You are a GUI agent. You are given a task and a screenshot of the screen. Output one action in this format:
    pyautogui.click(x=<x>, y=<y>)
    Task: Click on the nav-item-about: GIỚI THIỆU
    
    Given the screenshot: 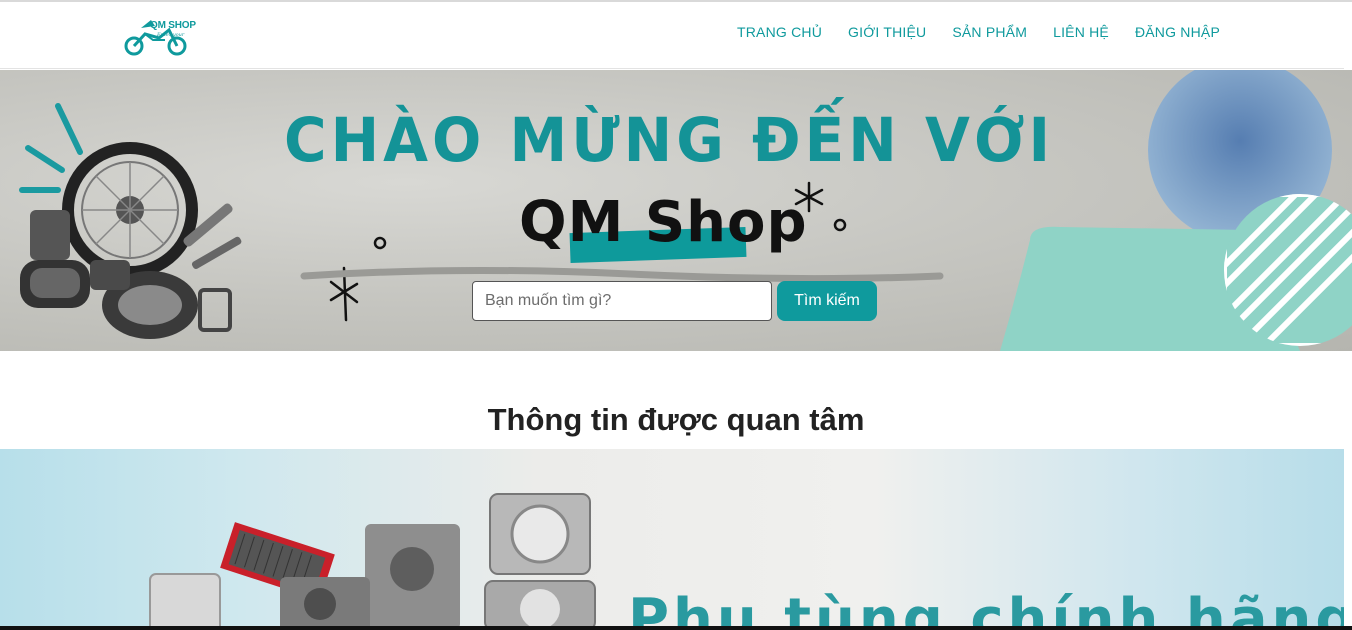 What is the action you would take?
    pyautogui.click(x=887, y=32)
    